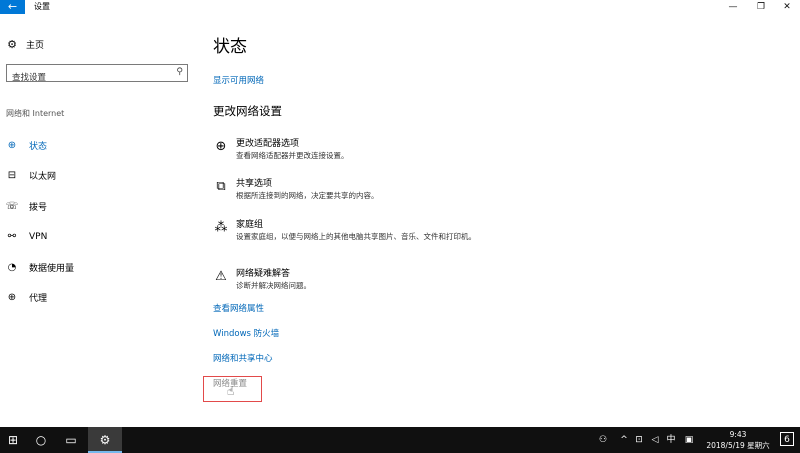 The image size is (800, 453). Describe the element at coordinates (221, 146) in the screenshot. I see `adapter-icon: ⊕` at that location.